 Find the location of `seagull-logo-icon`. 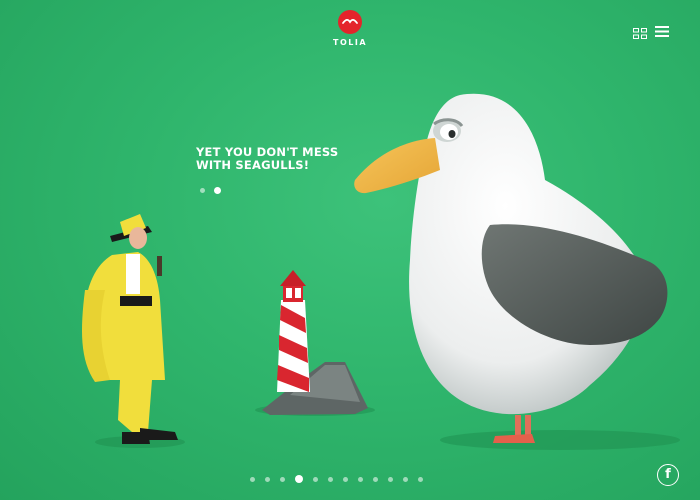

seagull-logo-icon is located at coordinates (350, 22).